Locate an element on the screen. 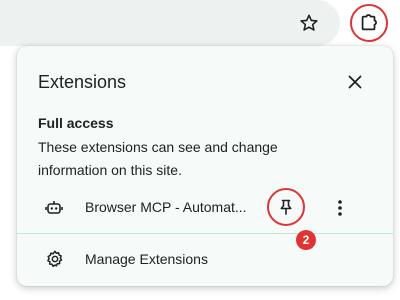 The width and height of the screenshot is (400, 300). manage-extensions-label: Manage Extensions is located at coordinates (146, 259).